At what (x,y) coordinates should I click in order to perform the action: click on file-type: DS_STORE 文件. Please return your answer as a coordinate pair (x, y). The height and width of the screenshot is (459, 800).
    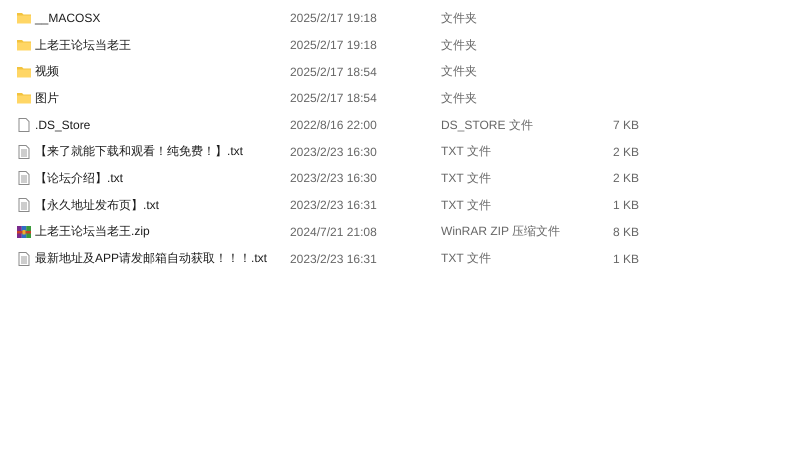
    Looking at the image, I should click on (487, 125).